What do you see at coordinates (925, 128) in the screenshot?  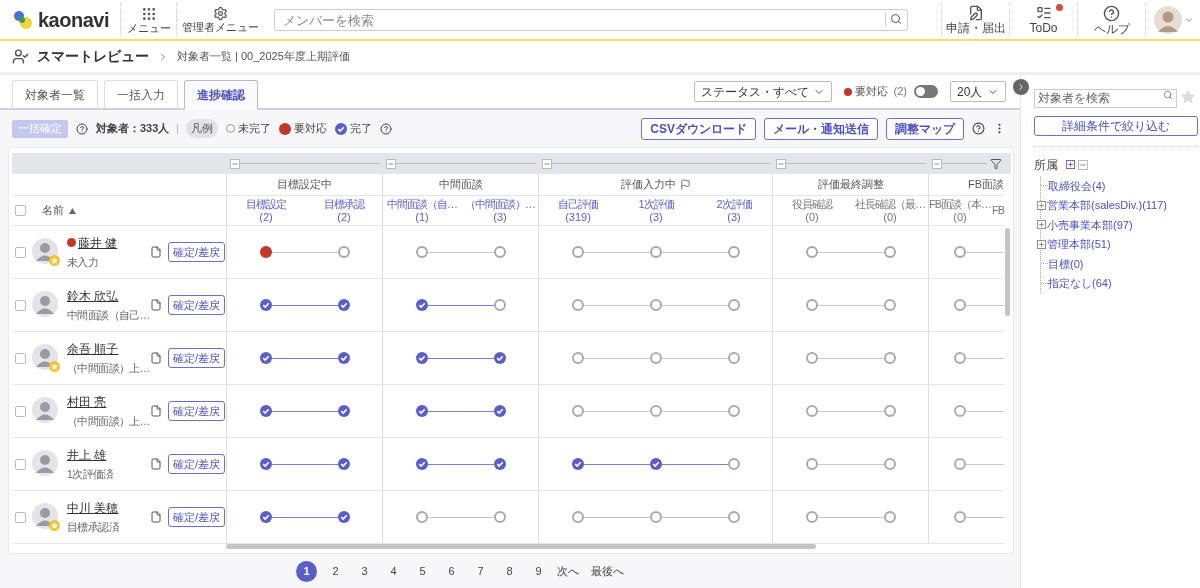 I see `toolbar-button: 調整マップ` at bounding box center [925, 128].